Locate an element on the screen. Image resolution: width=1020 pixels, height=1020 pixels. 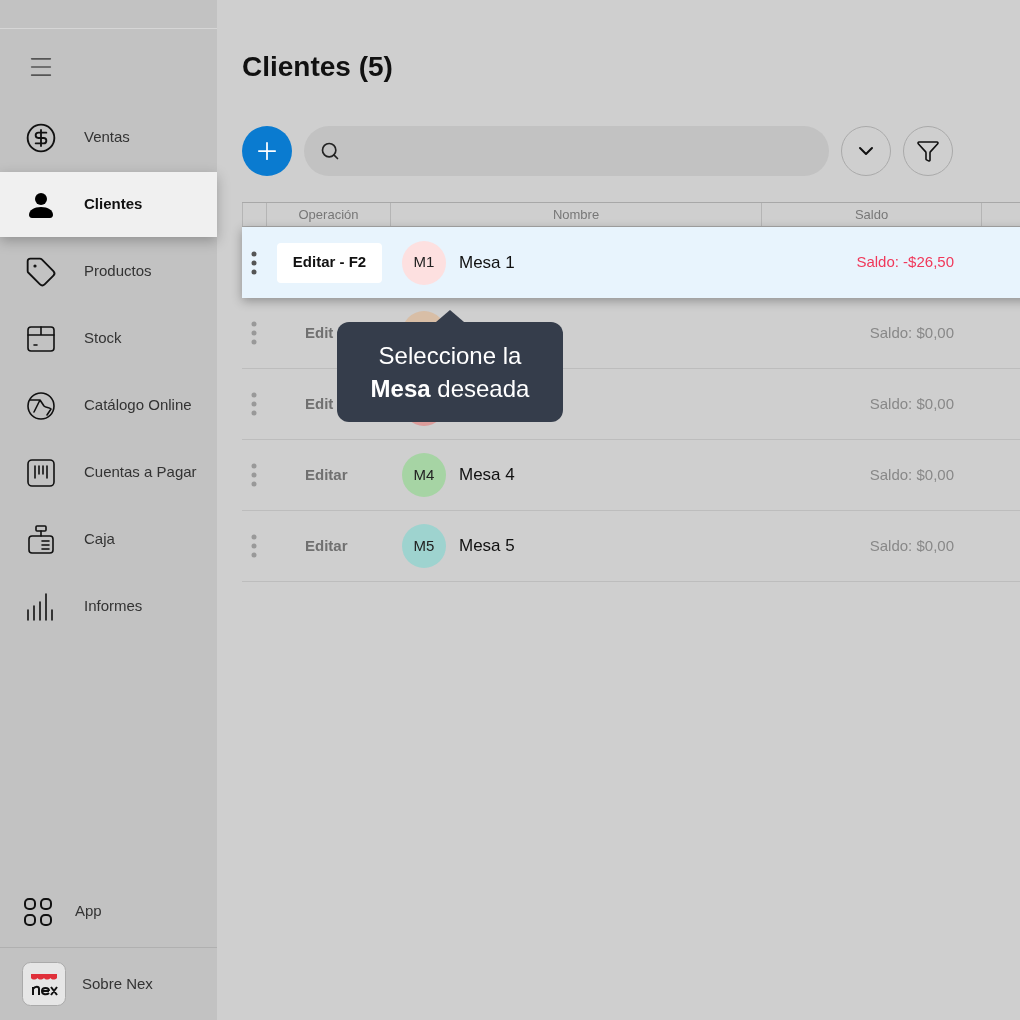
sidebar-item: Stock is located at coordinates (108, 338).